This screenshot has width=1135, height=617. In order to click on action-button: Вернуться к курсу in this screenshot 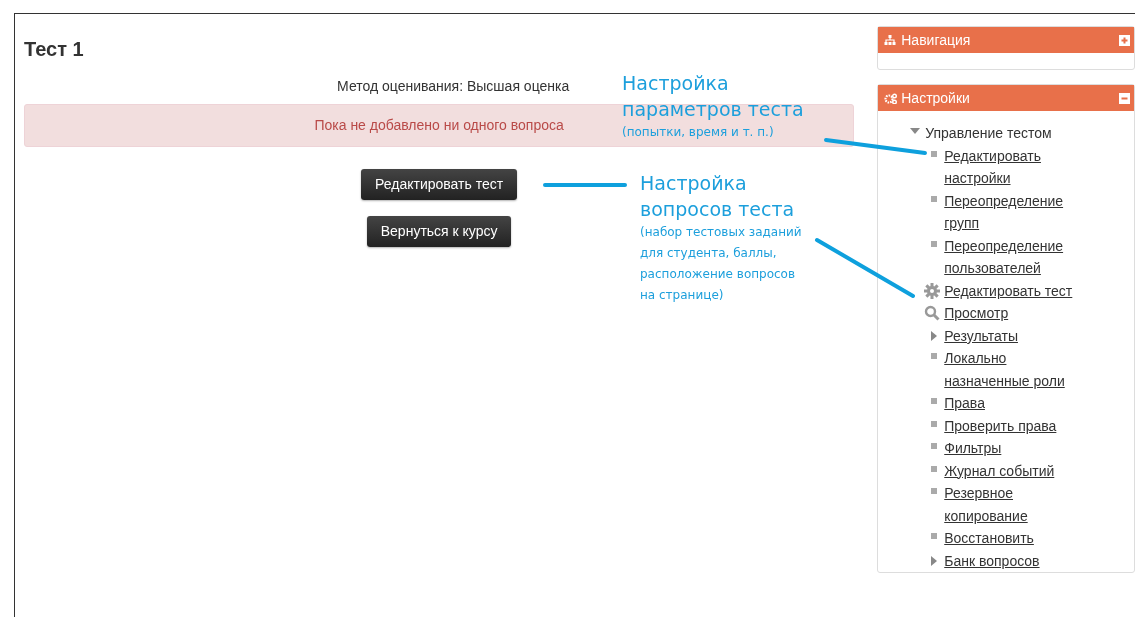, I will do `click(439, 231)`.